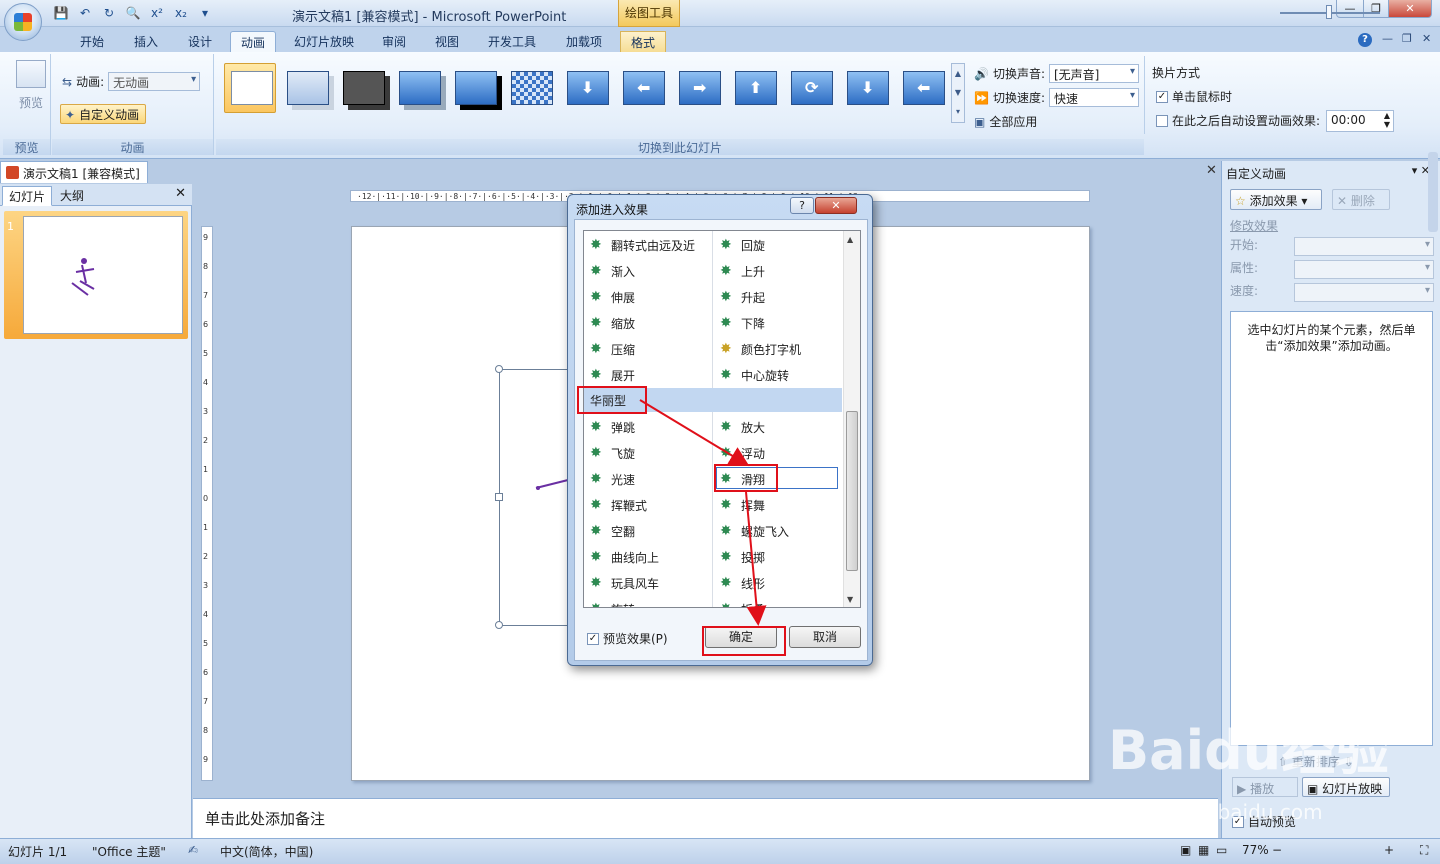  What do you see at coordinates (38, 852) in the screenshot?
I see `slide-counter: 幻灯片 1/1` at bounding box center [38, 852].